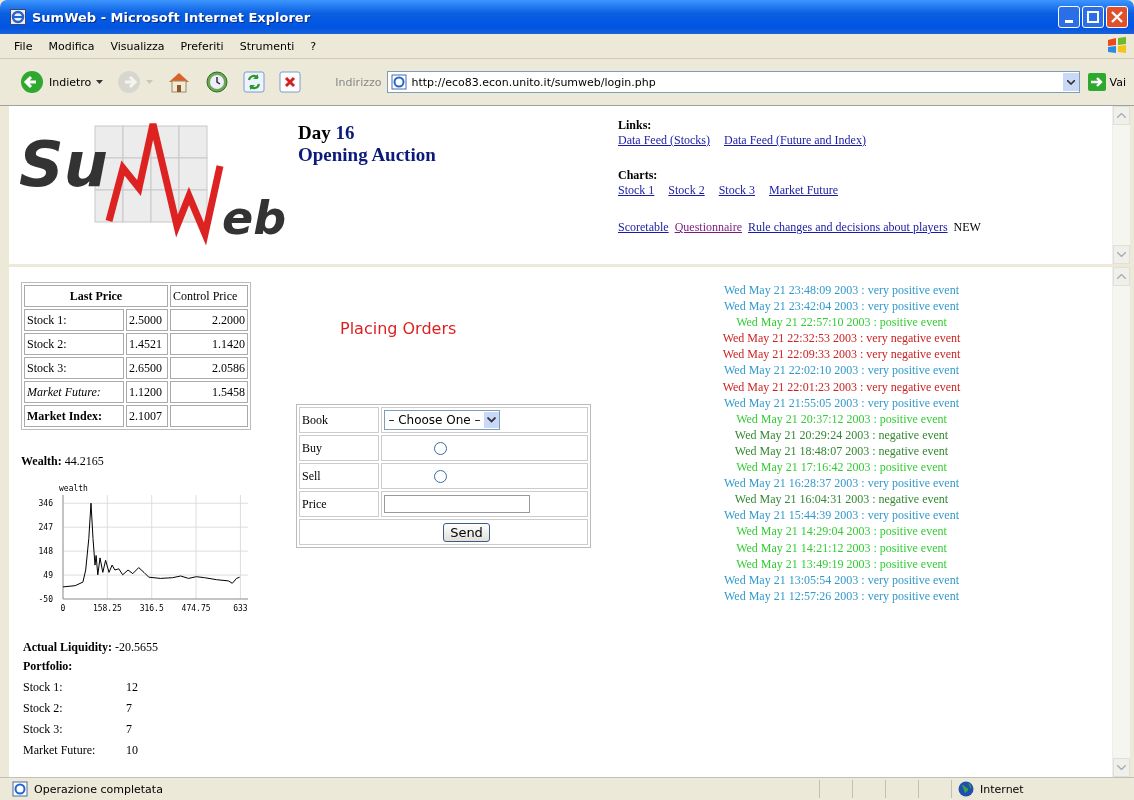  Describe the element at coordinates (196, 608) in the screenshot. I see `x-tick-label: 474.75` at that location.